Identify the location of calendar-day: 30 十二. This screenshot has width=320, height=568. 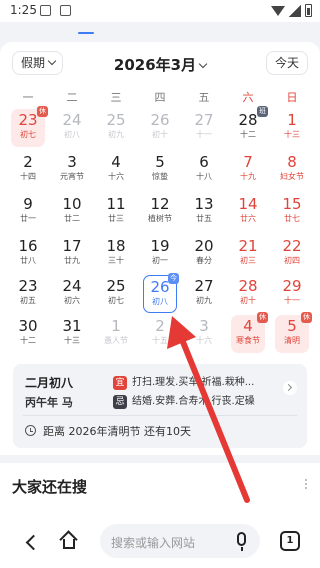
(28, 334).